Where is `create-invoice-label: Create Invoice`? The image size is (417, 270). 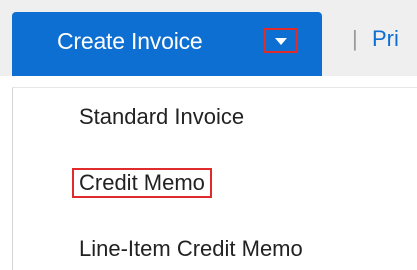 create-invoice-label: Create Invoice is located at coordinates (130, 41).